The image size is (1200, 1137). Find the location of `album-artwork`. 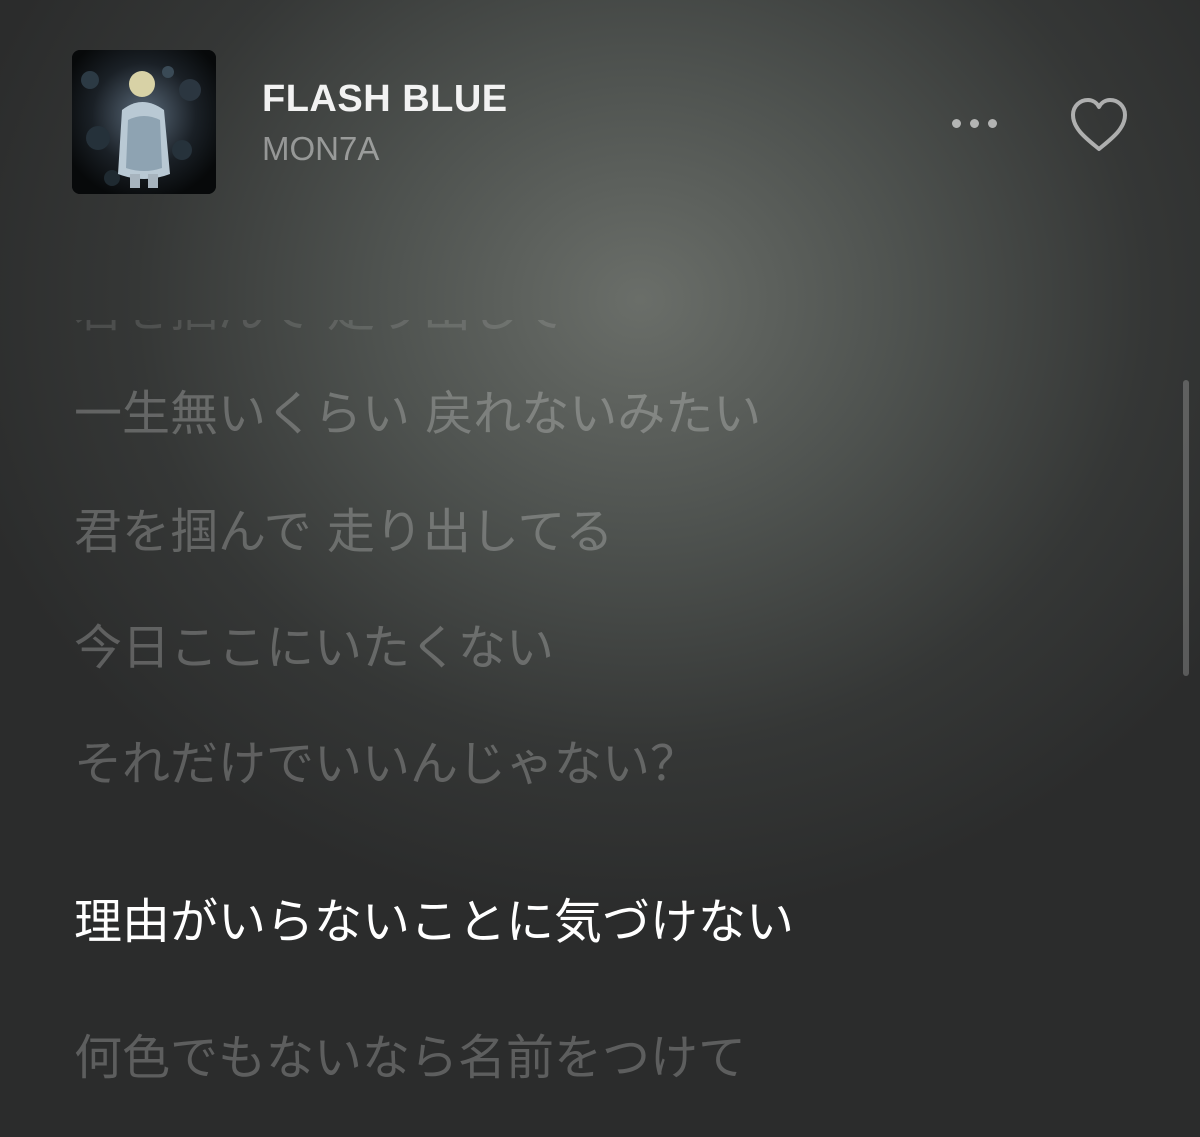

album-artwork is located at coordinates (144, 122).